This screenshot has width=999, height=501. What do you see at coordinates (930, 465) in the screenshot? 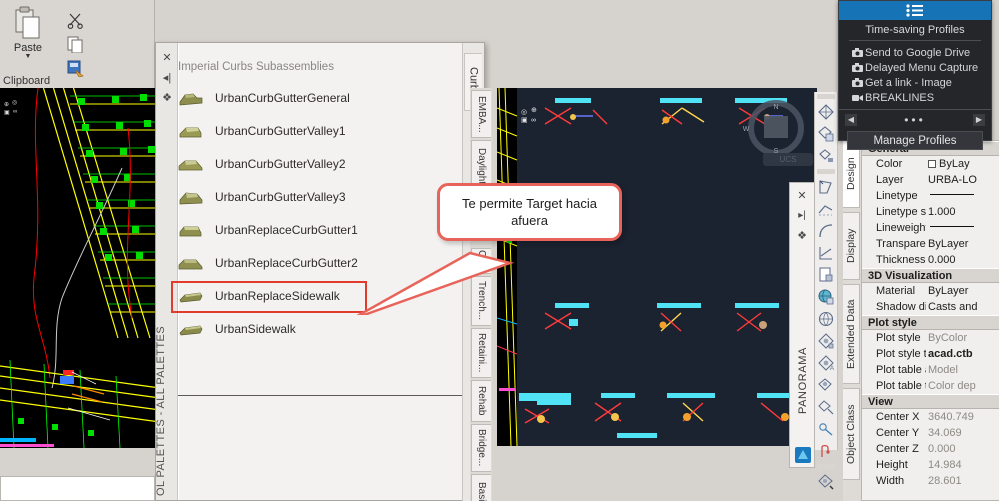
I see `property-row: Height 14.984` at bounding box center [930, 465].